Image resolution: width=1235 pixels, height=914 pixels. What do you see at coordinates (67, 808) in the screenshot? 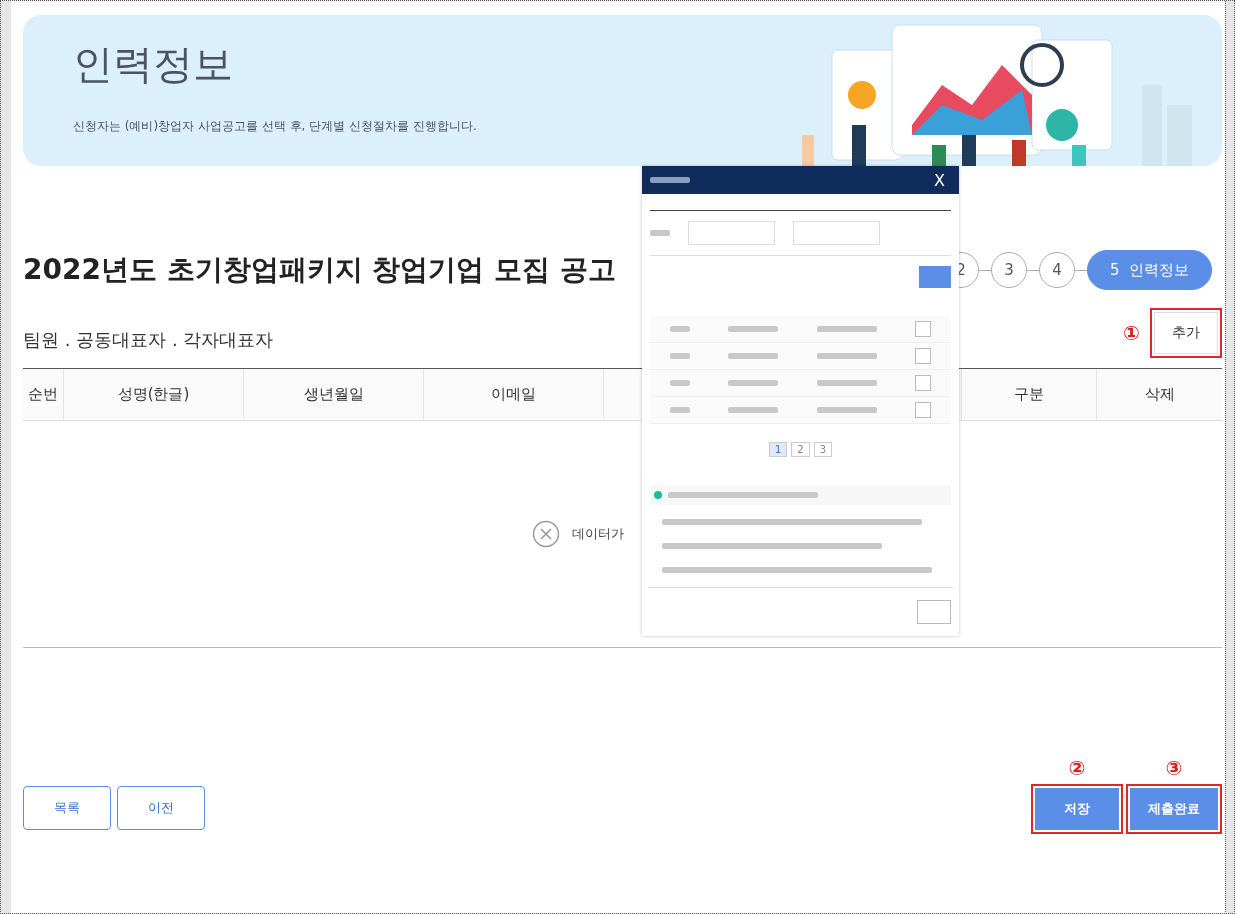
I see `nav-button: 목록` at bounding box center [67, 808].